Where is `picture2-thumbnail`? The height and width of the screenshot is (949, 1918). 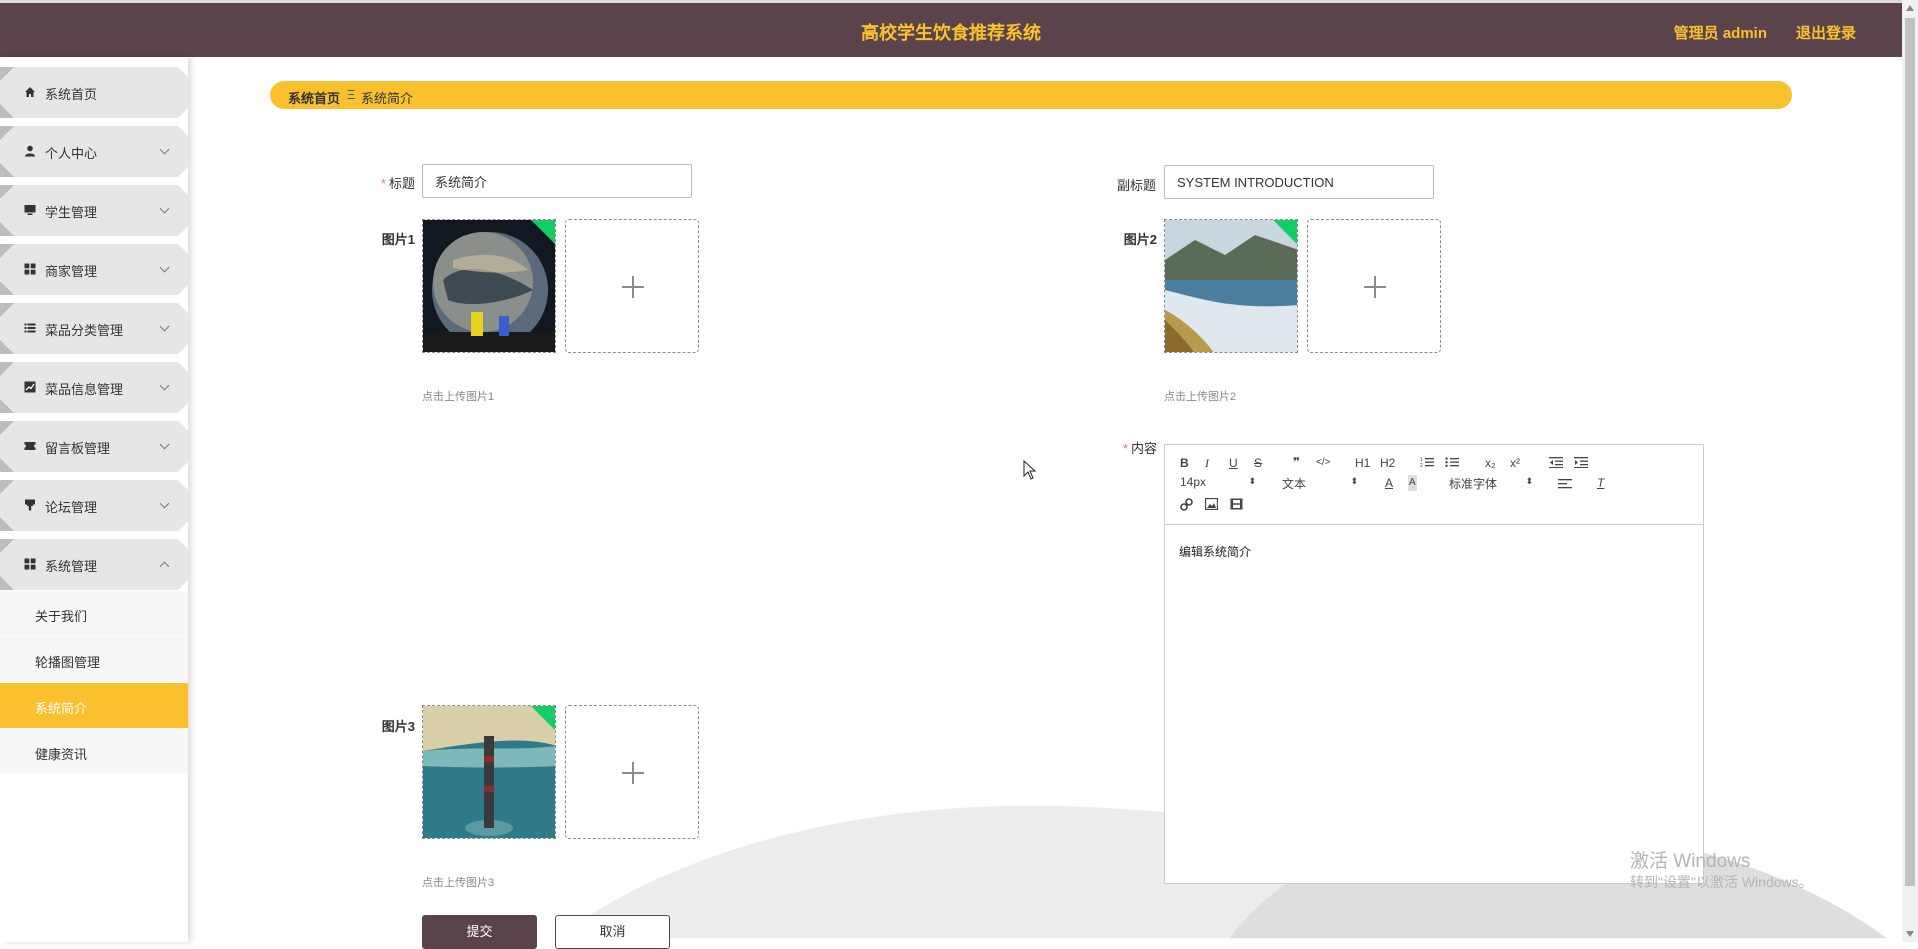
picture2-thumbnail is located at coordinates (1231, 286).